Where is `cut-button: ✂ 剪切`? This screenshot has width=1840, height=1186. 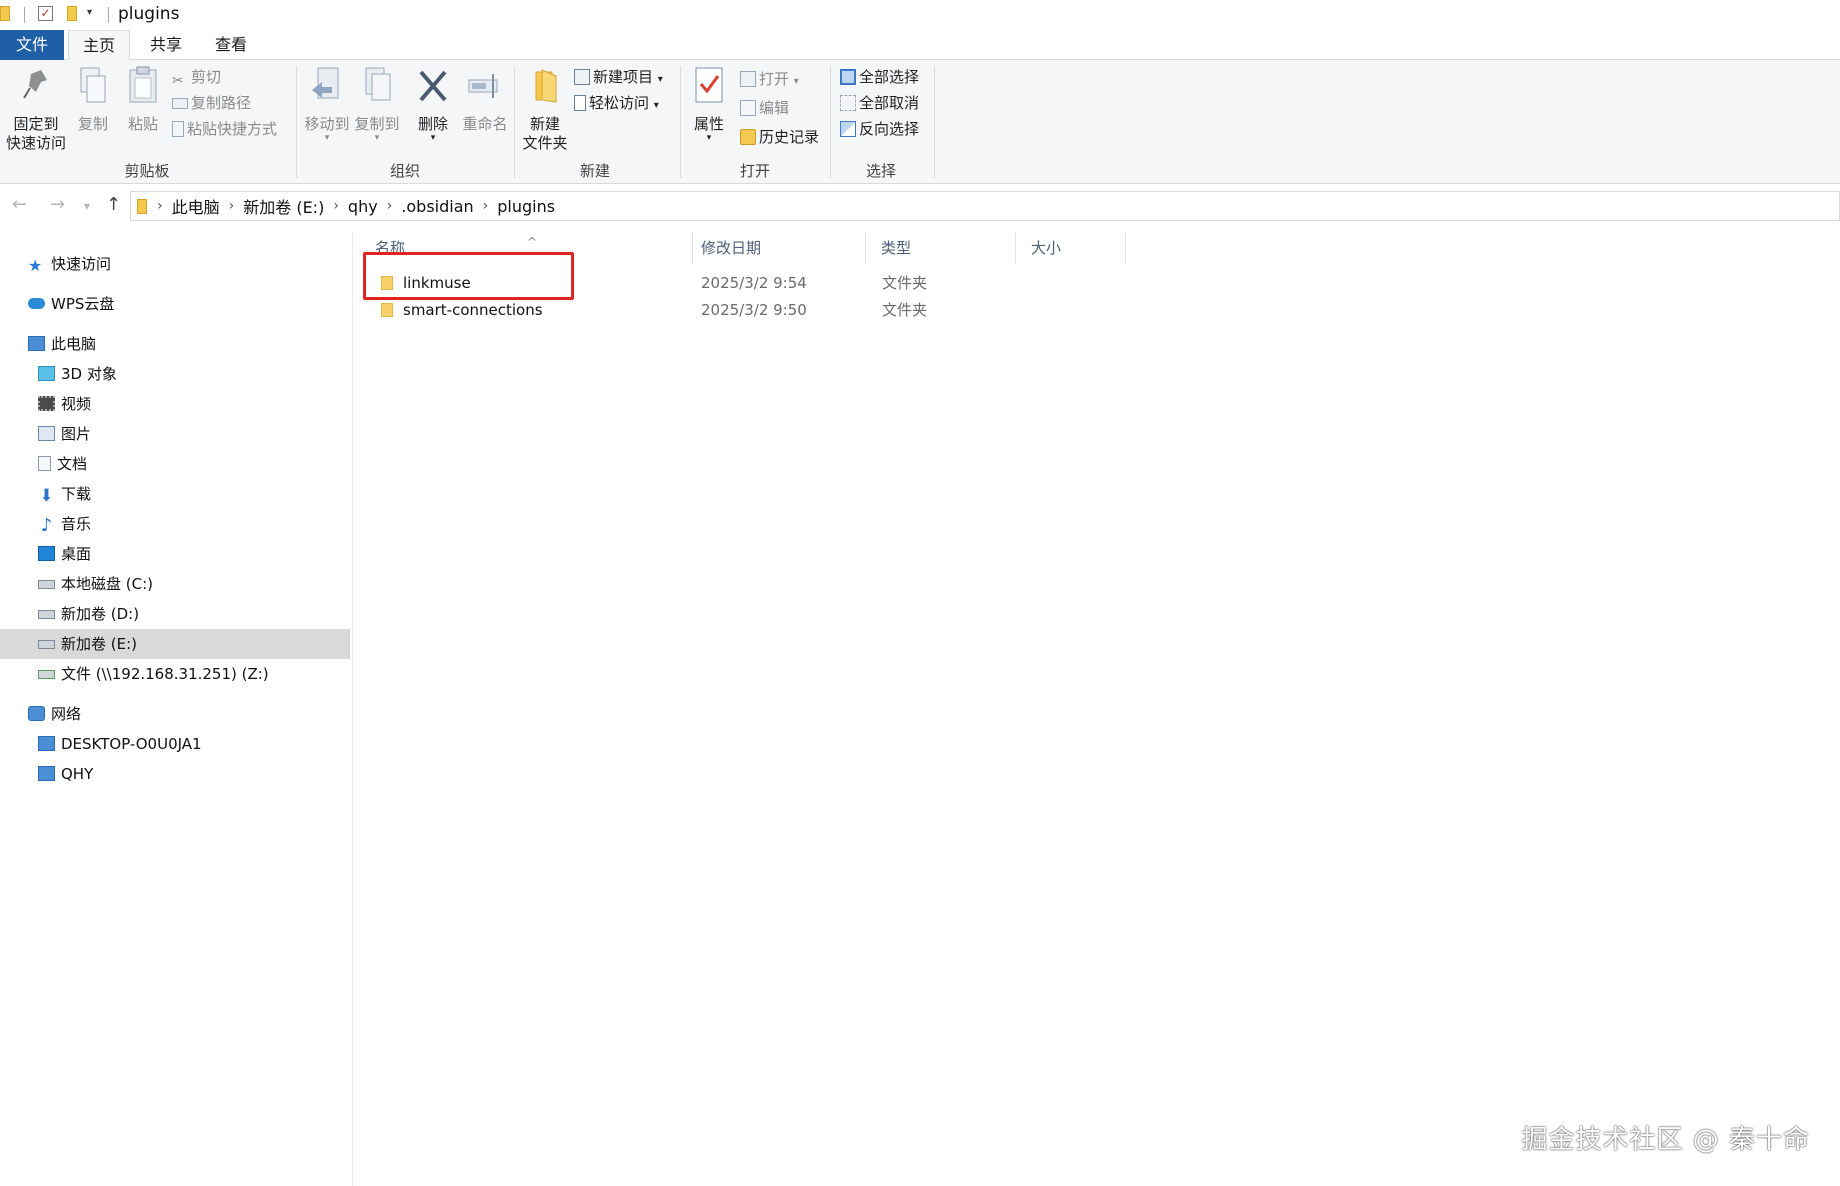
cut-button: ✂ 剪切 is located at coordinates (196, 77).